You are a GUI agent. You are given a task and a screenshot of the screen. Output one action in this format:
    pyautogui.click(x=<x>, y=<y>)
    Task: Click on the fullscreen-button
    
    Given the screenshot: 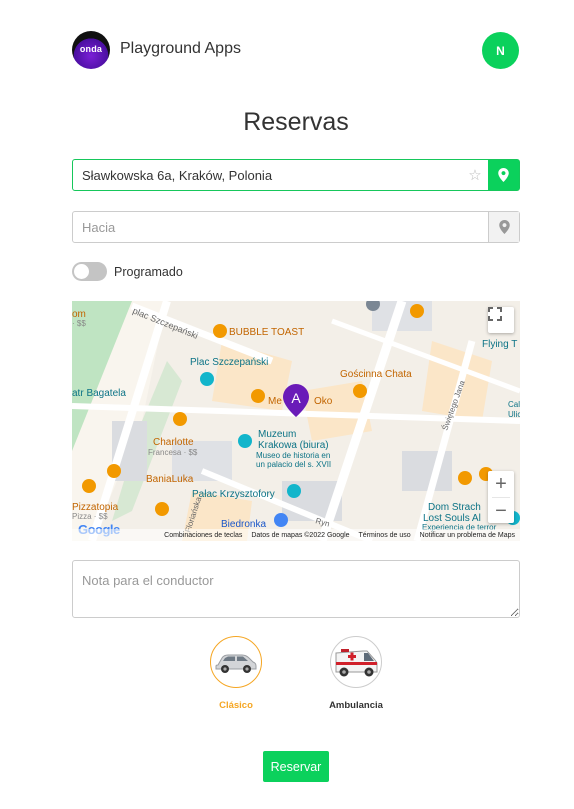 What is the action you would take?
    pyautogui.click(x=501, y=320)
    